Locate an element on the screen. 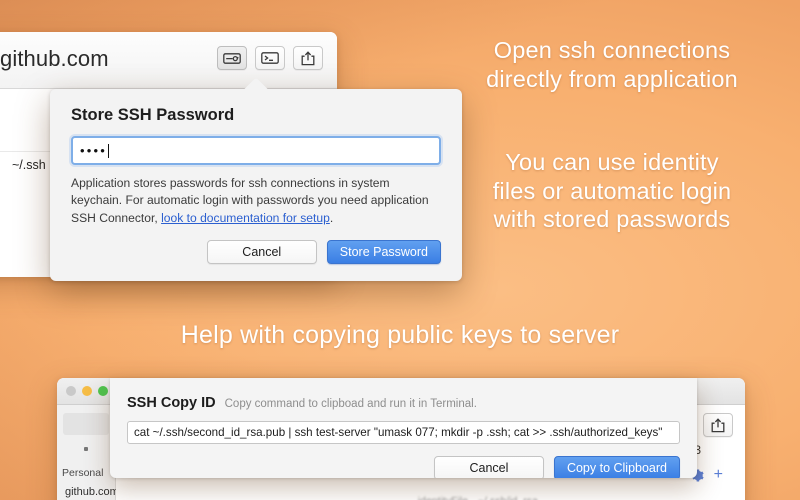 This screenshot has height=500, width=800. plus-icon: + is located at coordinates (718, 475).